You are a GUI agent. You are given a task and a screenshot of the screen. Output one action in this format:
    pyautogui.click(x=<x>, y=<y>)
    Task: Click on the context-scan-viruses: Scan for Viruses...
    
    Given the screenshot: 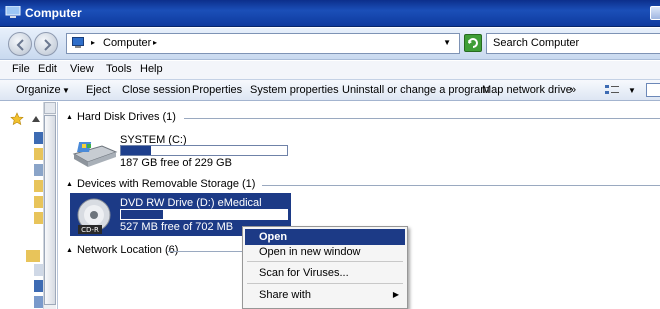 What is the action you would take?
    pyautogui.click(x=325, y=273)
    